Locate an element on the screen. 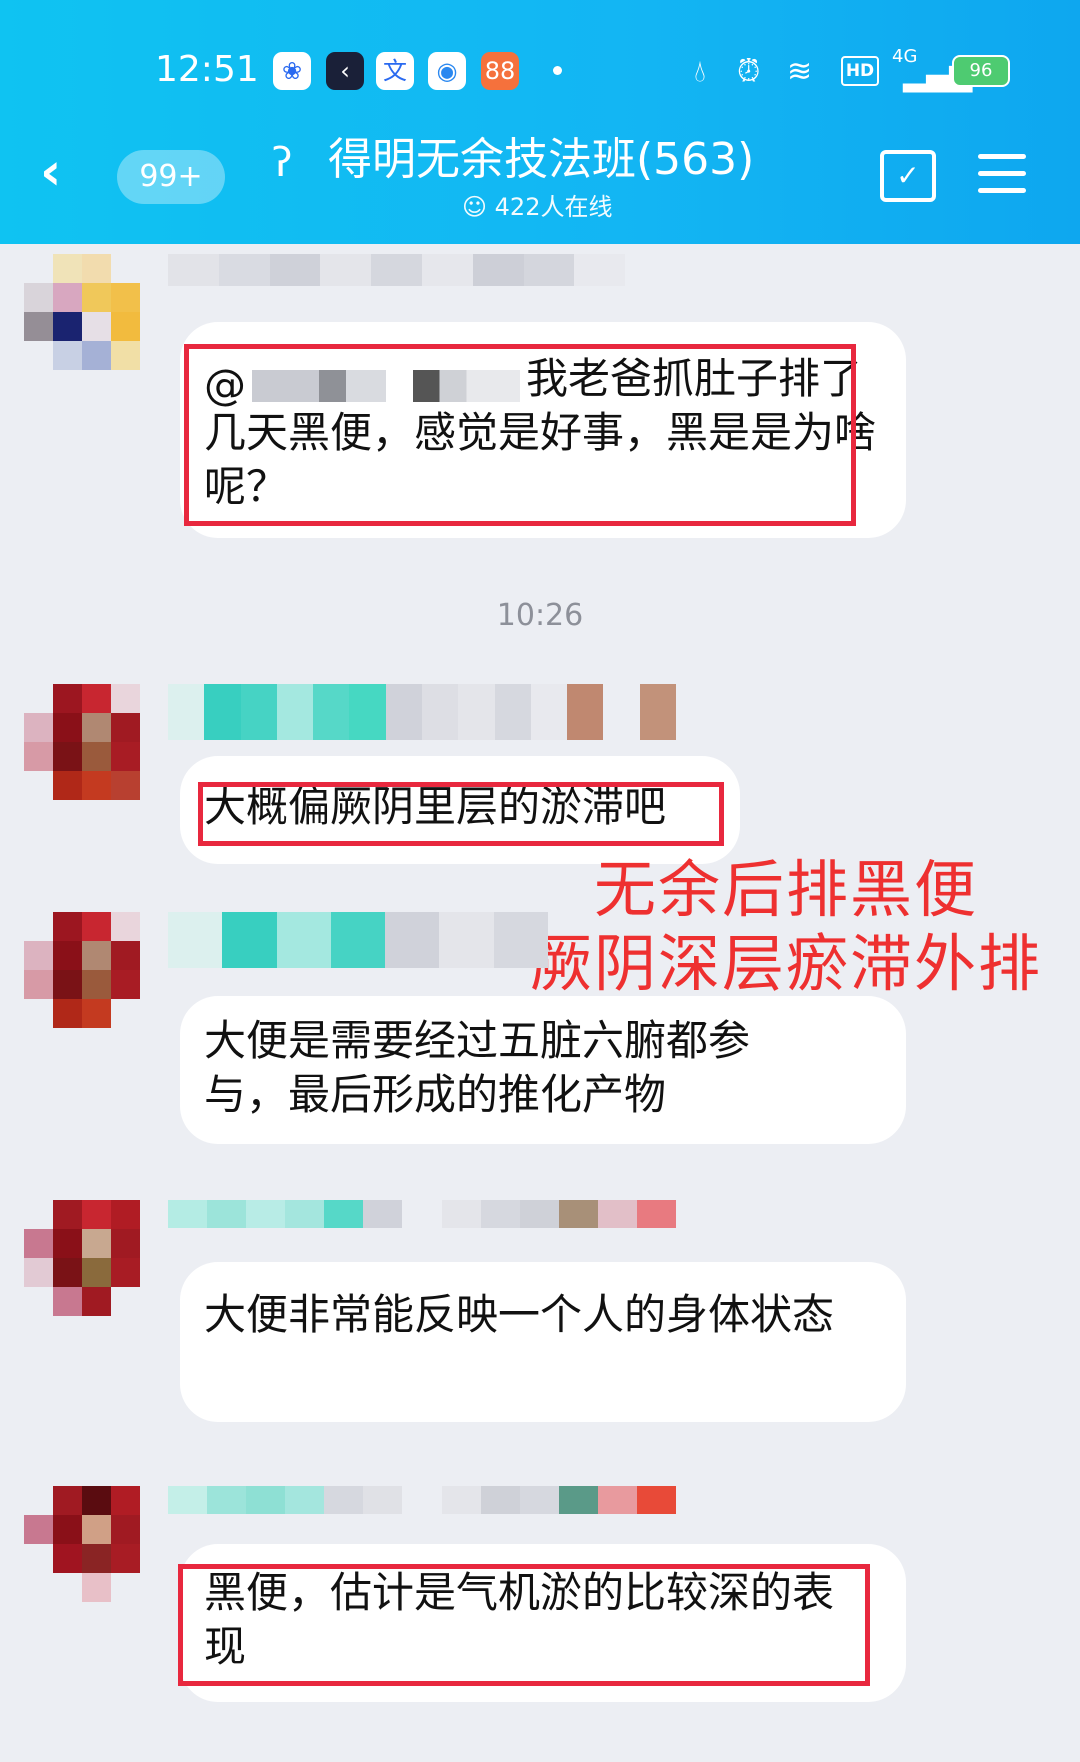 The height and width of the screenshot is (1762, 1080). annotation-line-2: 厥阴深层瘀滞外排 is located at coordinates (786, 963).